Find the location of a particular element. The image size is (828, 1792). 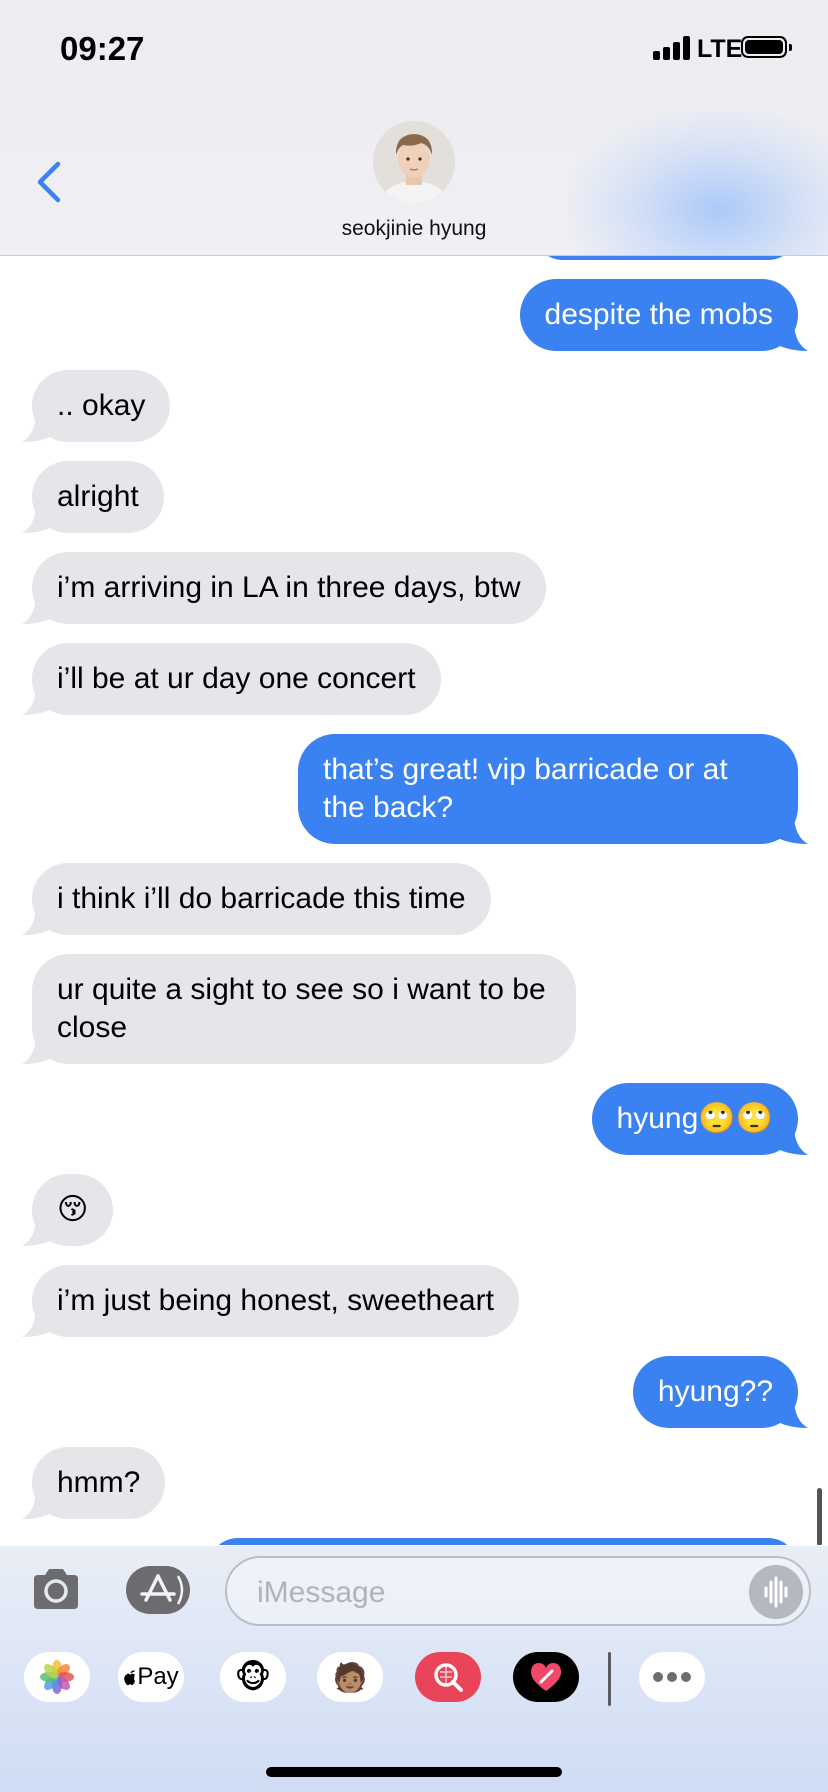

memoji-icon: 🧑🏽 is located at coordinates (350, 1677).